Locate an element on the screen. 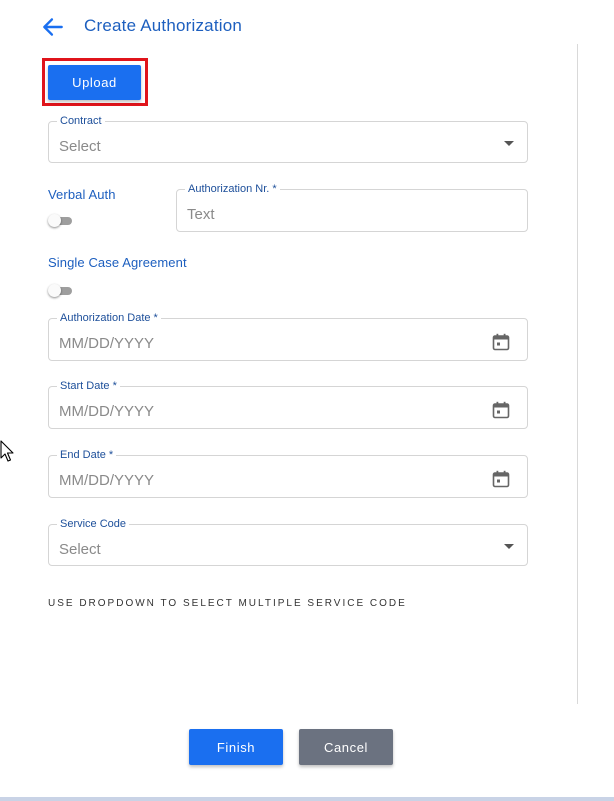 This screenshot has height=801, width=614. end-date-field: End Date * MM/DD/YYYY is located at coordinates (288, 473).